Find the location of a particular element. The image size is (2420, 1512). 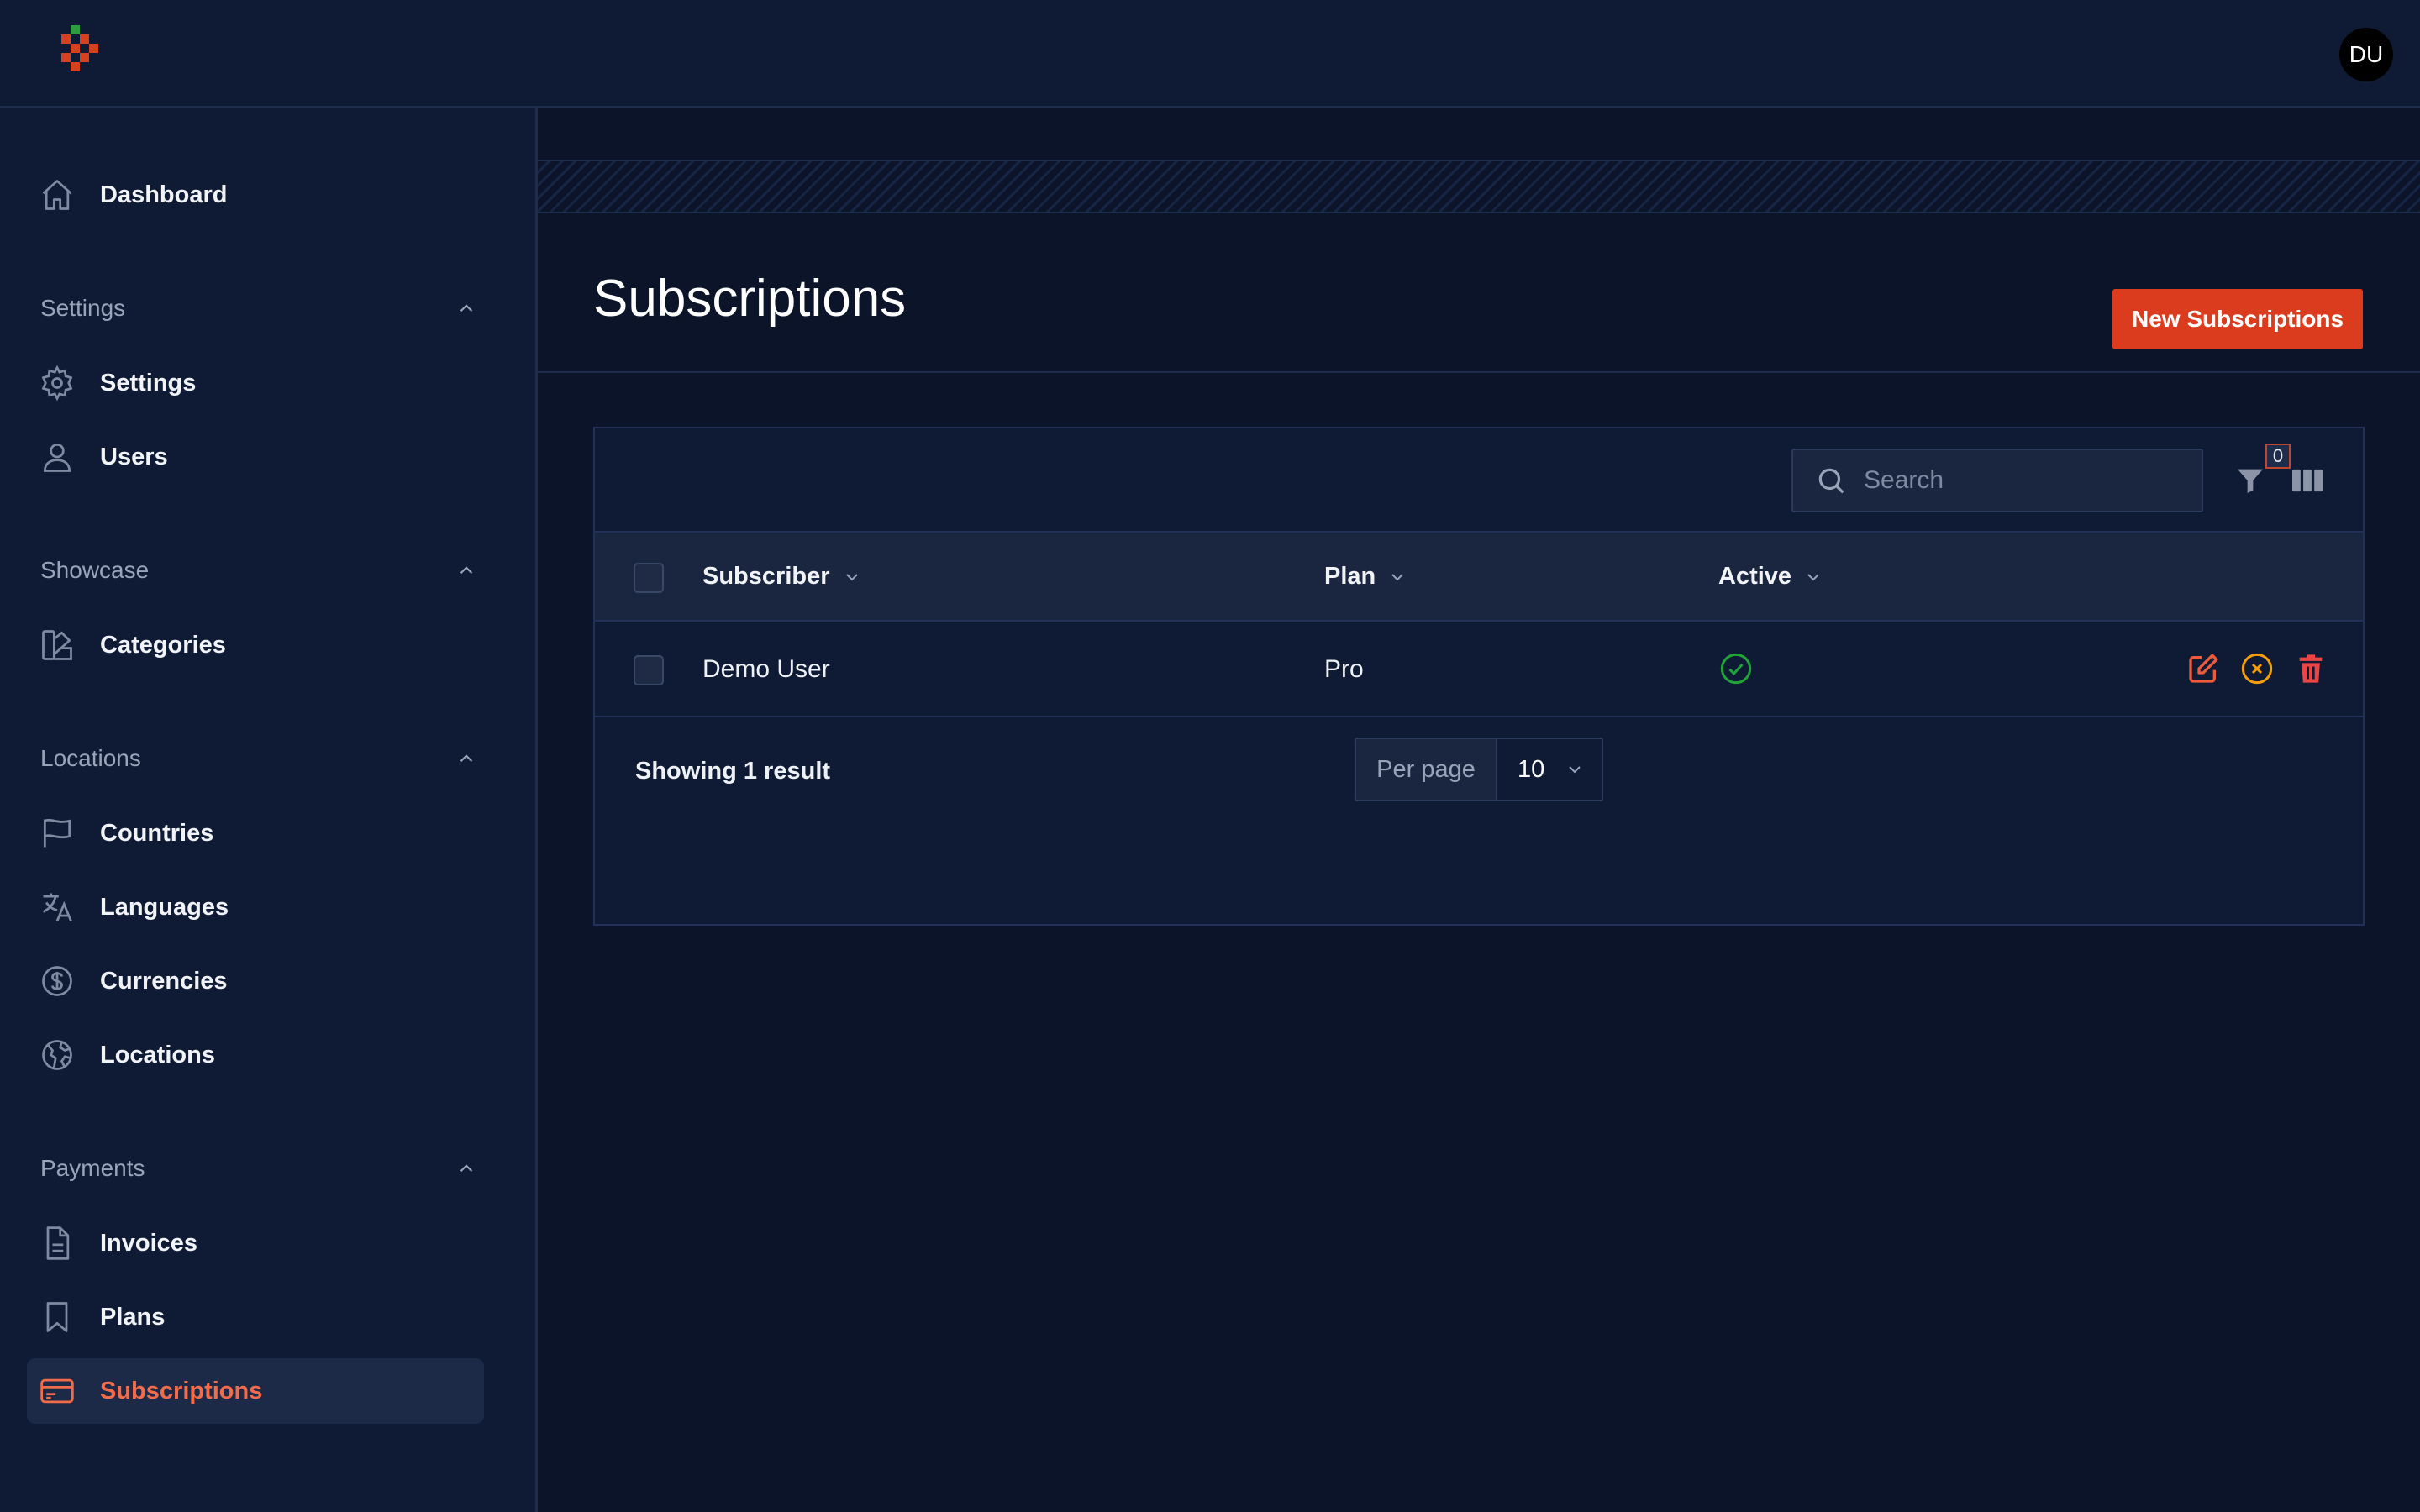

sidebar-item-label: Categories is located at coordinates (163, 645).